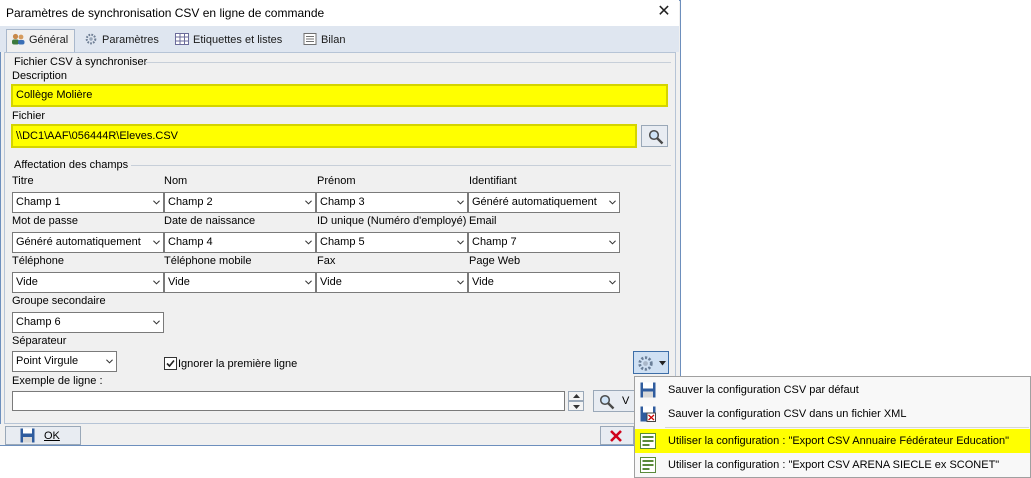 The height and width of the screenshot is (478, 1031). Describe the element at coordinates (326, 261) in the screenshot. I see `field-label-fax: Fax` at that location.